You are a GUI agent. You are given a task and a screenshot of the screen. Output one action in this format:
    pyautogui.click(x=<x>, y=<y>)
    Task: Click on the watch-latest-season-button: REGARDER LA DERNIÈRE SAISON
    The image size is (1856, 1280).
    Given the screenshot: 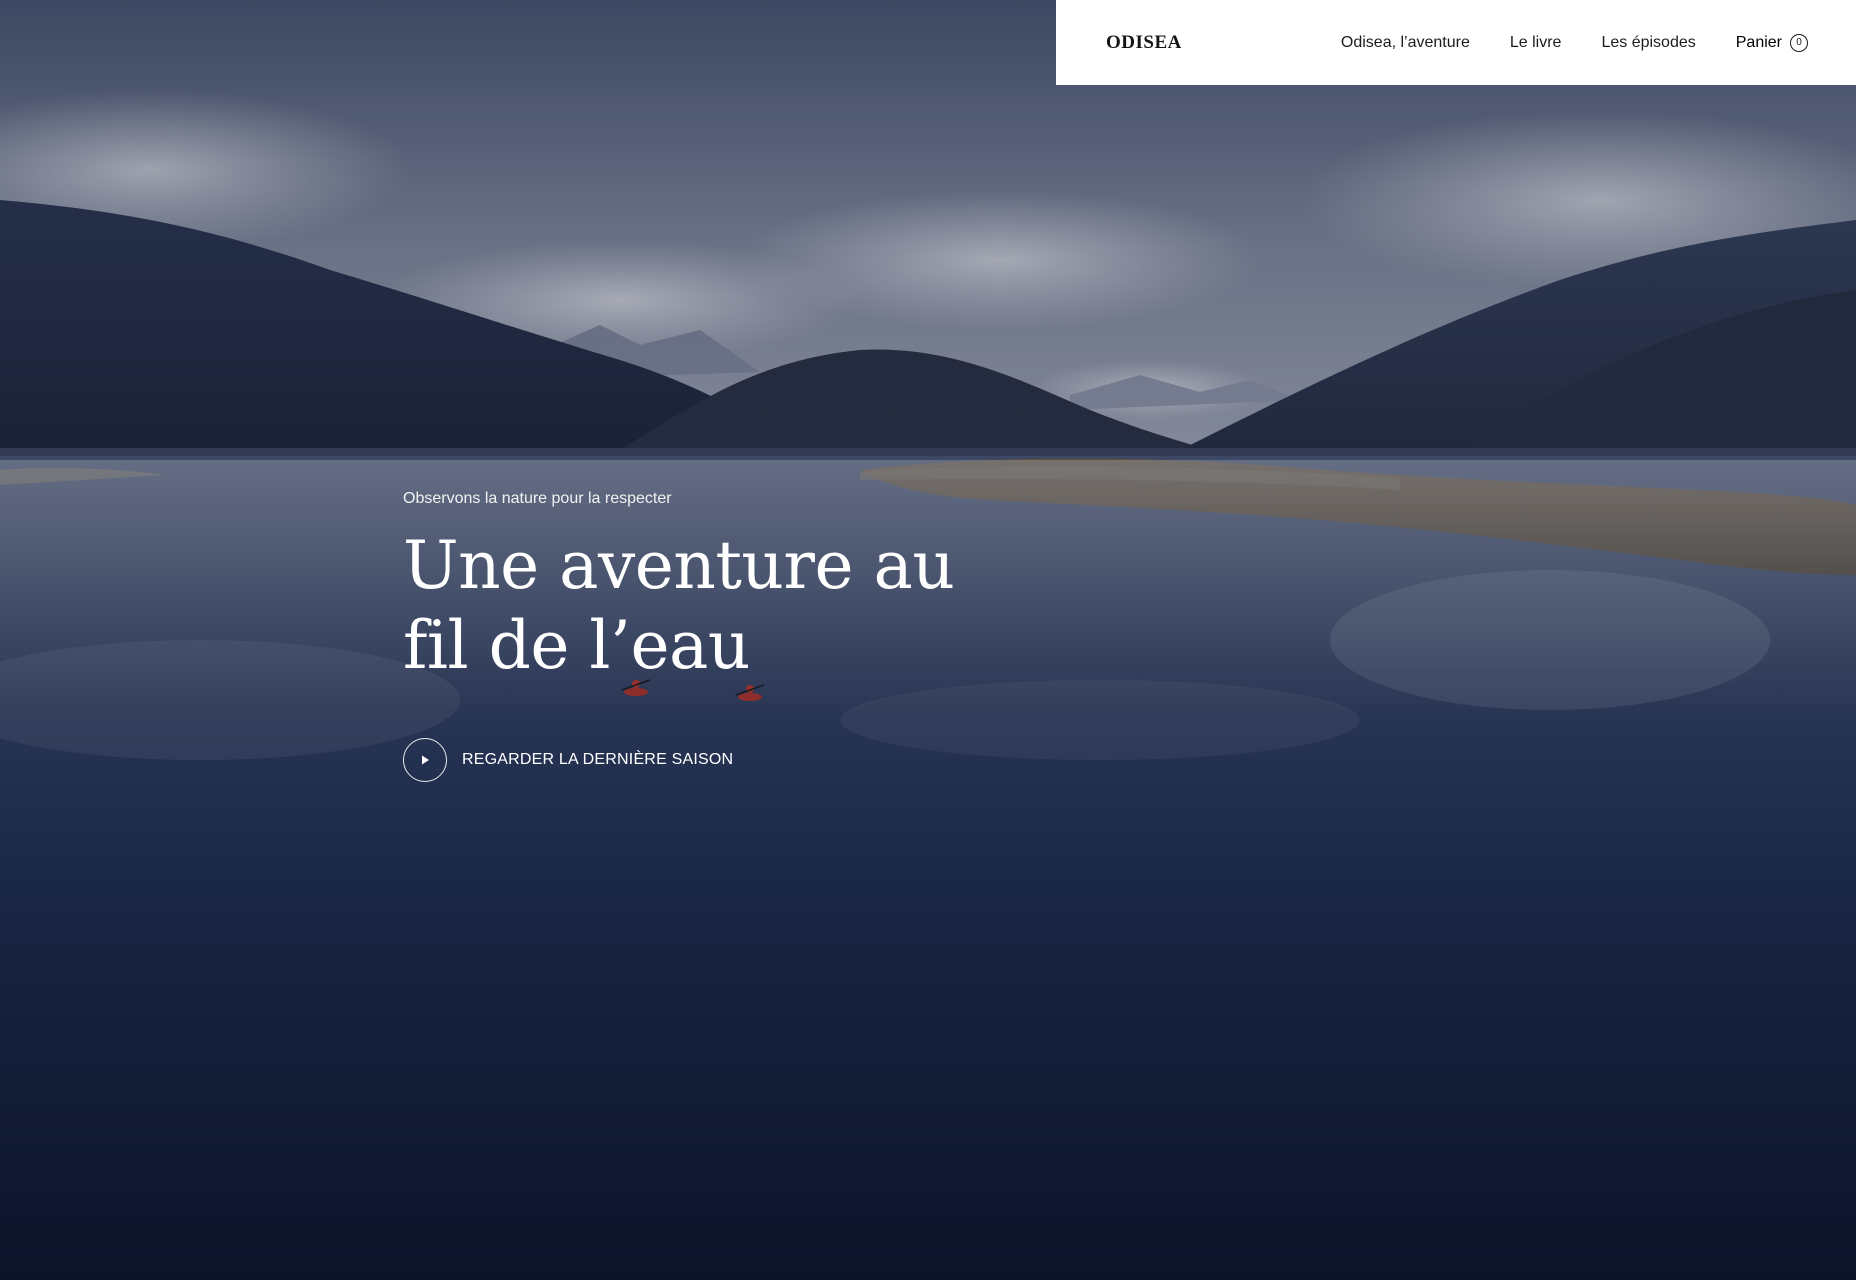 What is the action you would take?
    pyautogui.click(x=568, y=760)
    